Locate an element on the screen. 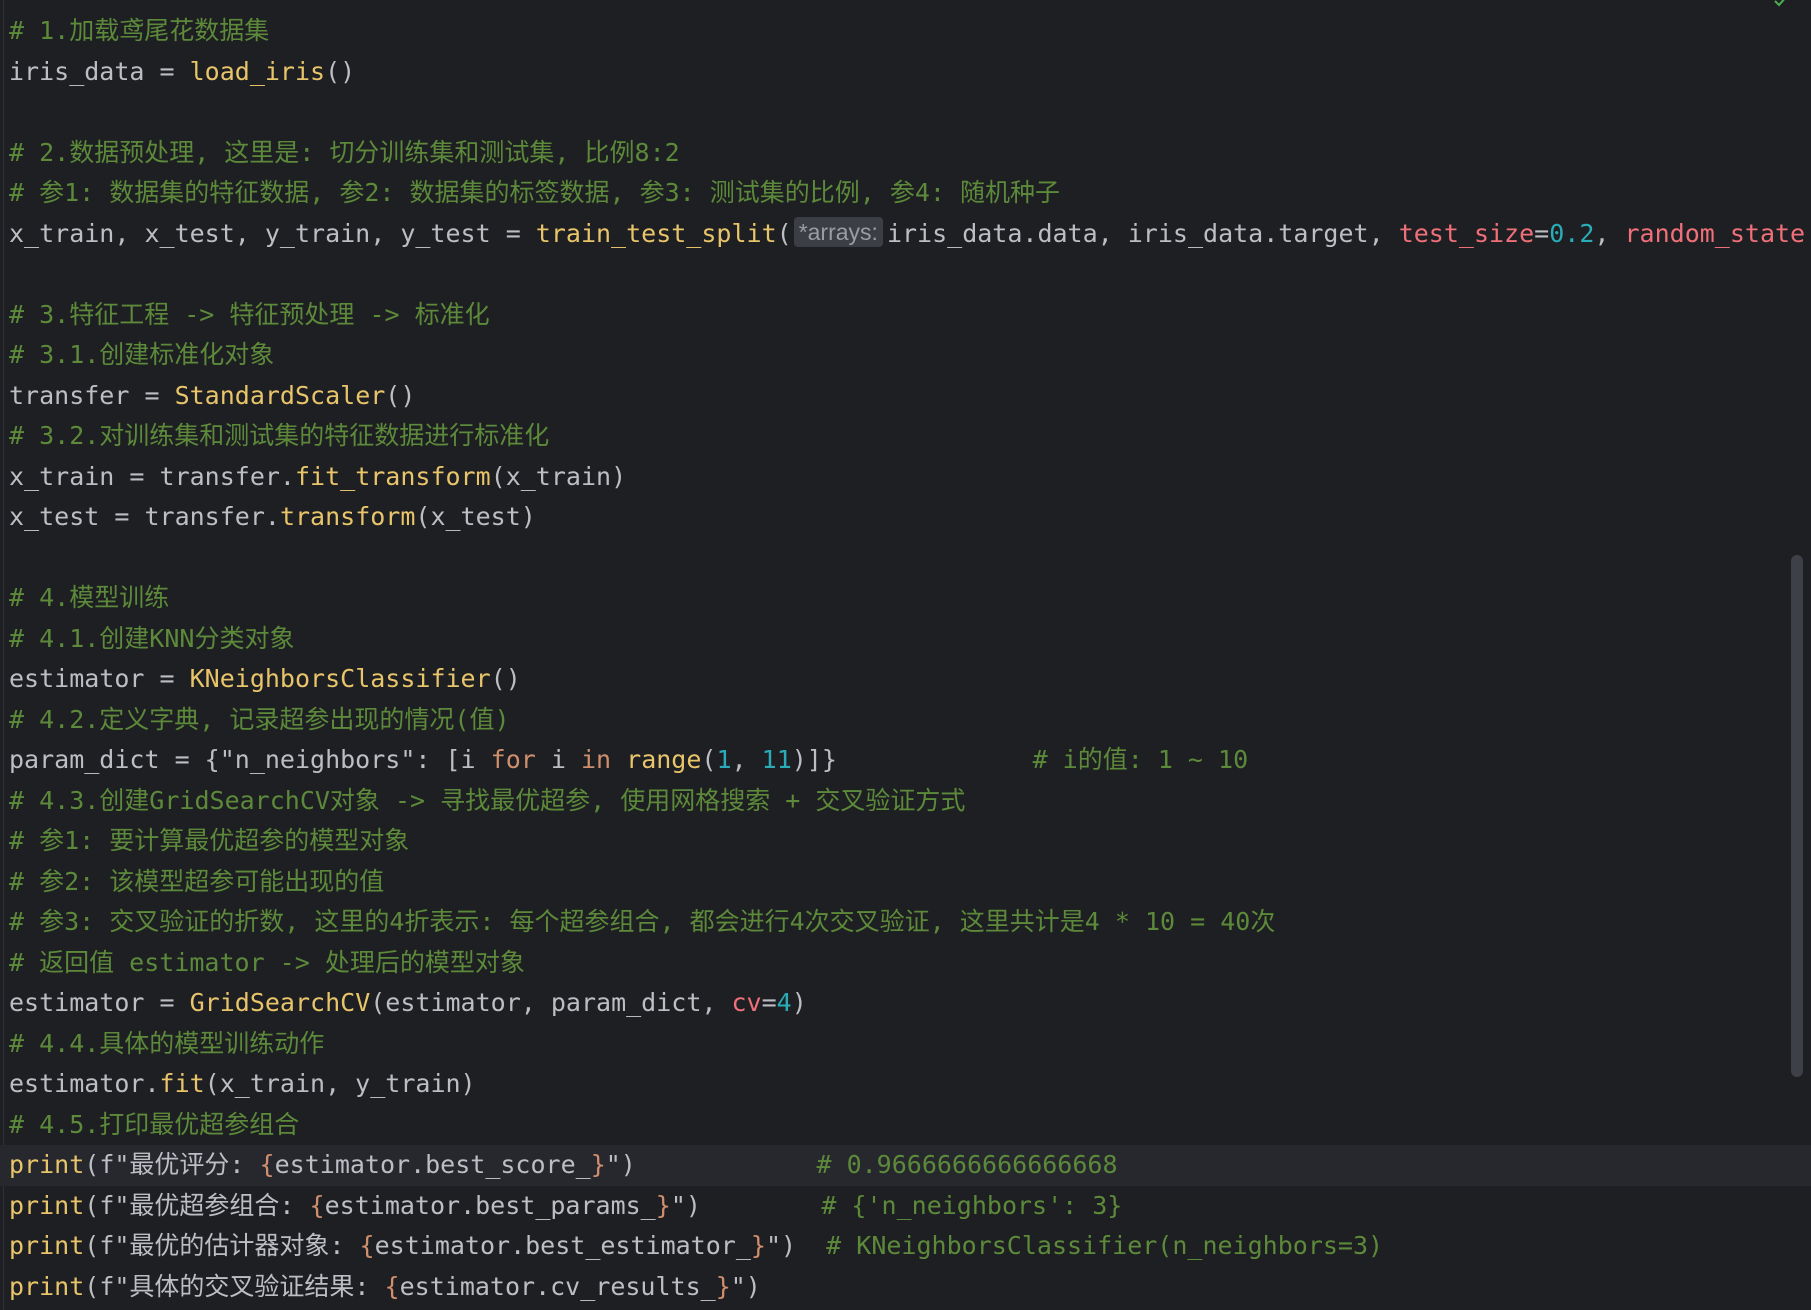  code-line: # 4.5.打印最优超参组合 is located at coordinates (905, 1125).